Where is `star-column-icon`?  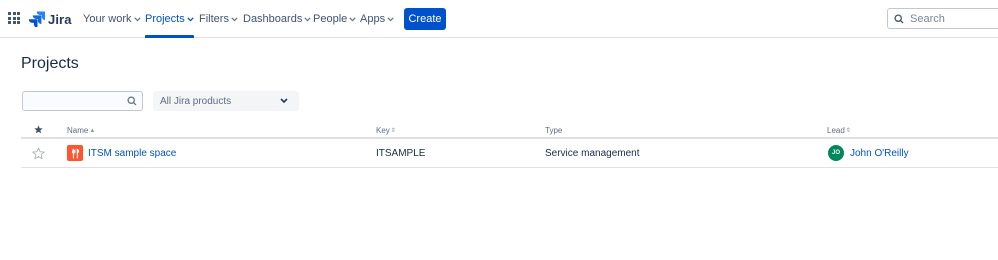 star-column-icon is located at coordinates (38, 129).